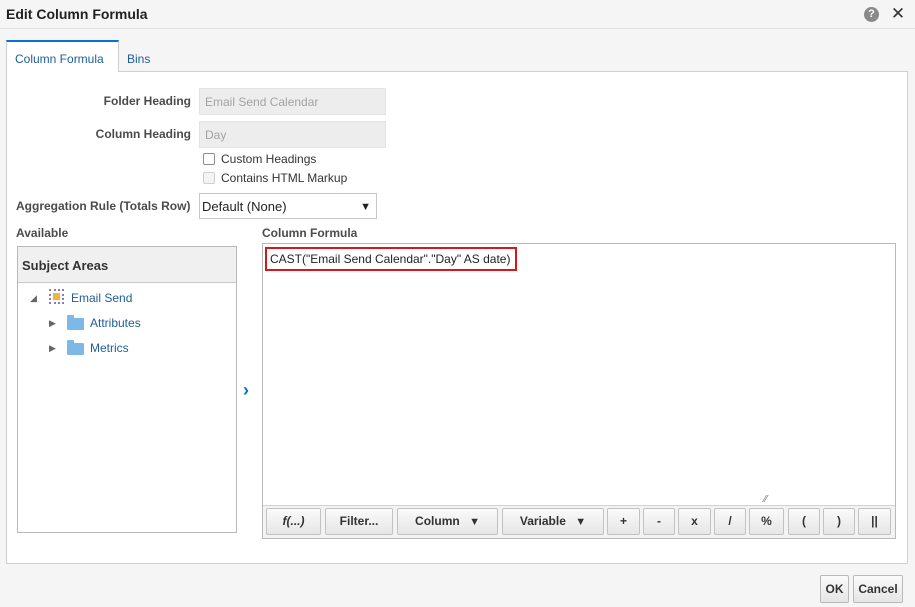 The height and width of the screenshot is (607, 915). Describe the element at coordinates (874, 521) in the screenshot. I see `concat-button: ||` at that location.